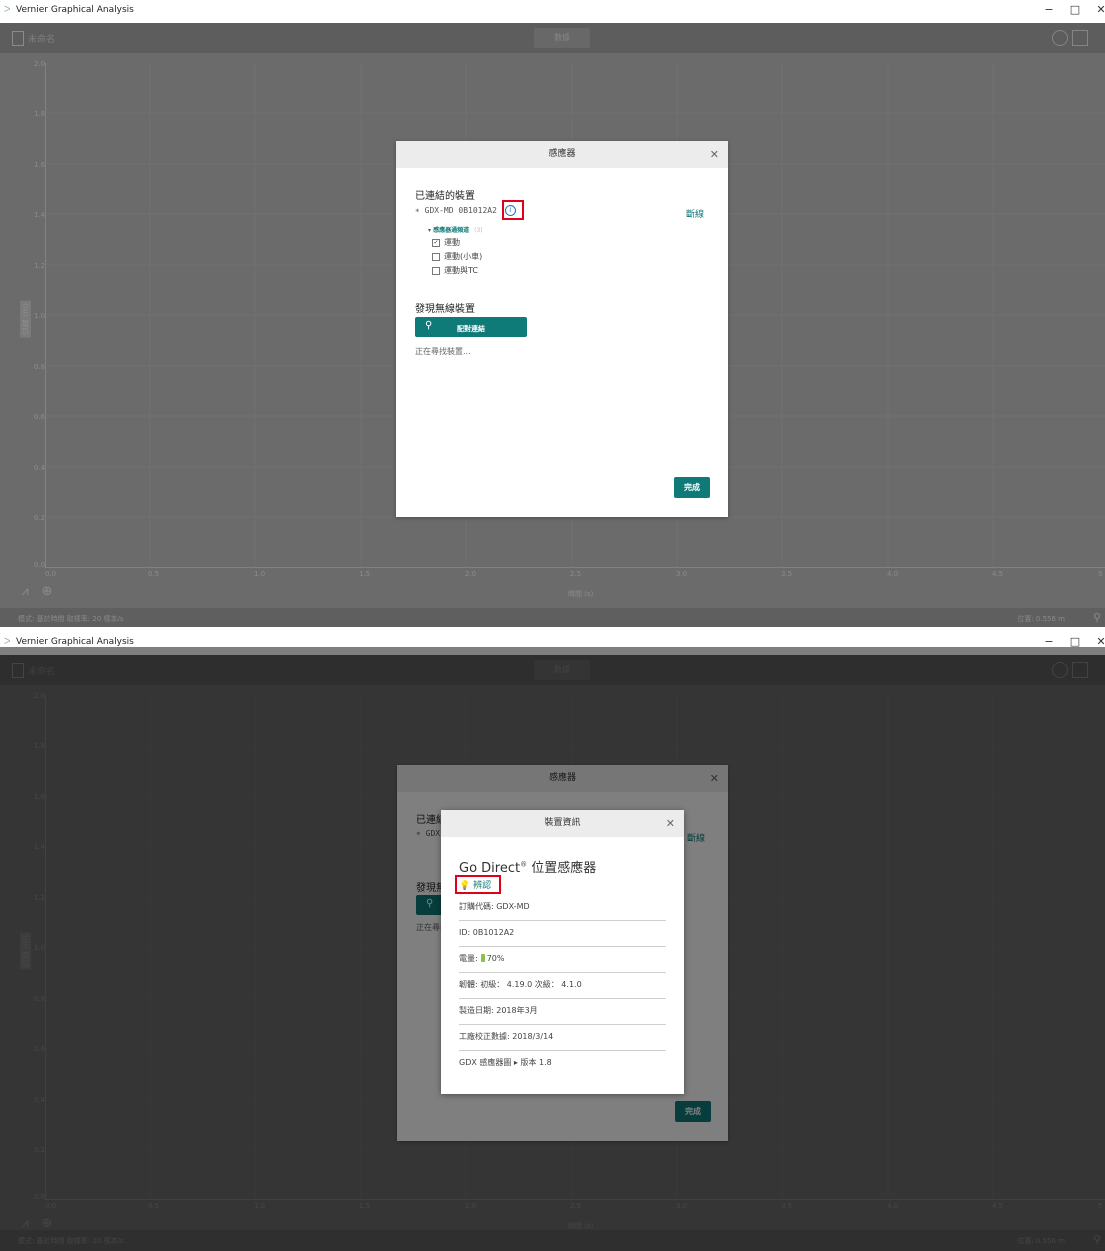 The image size is (1105, 1251). I want to click on channel-label: 運動(小車), so click(463, 256).